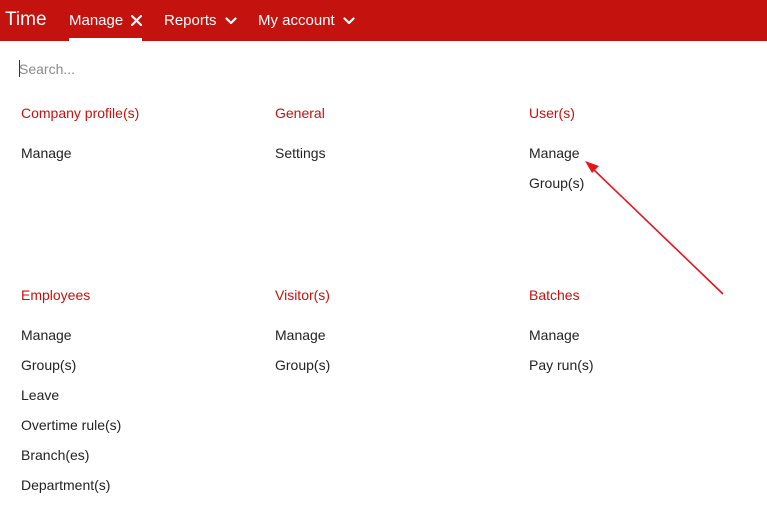  What do you see at coordinates (65, 485) in the screenshot?
I see `link-employees-departments: Department(s)` at bounding box center [65, 485].